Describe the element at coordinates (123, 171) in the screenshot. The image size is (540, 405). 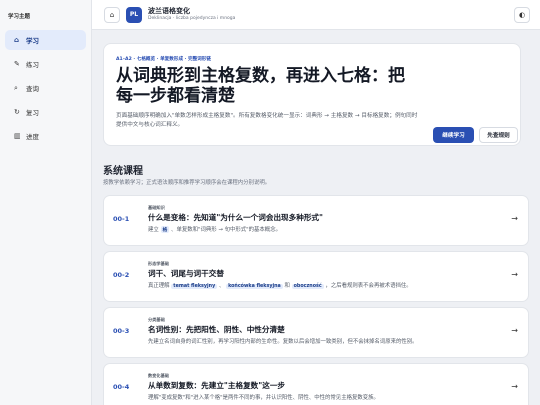
I see `section-title: 系统课程` at that location.